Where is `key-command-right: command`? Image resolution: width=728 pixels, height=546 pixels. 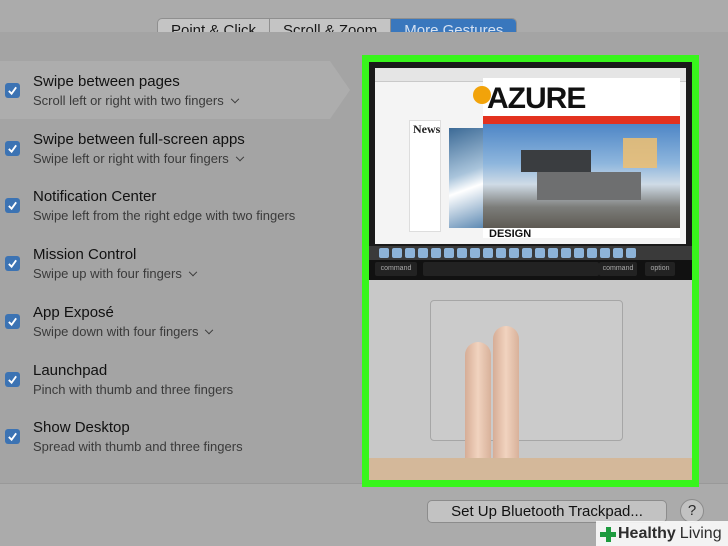
key-command-right: command is located at coordinates (618, 269).